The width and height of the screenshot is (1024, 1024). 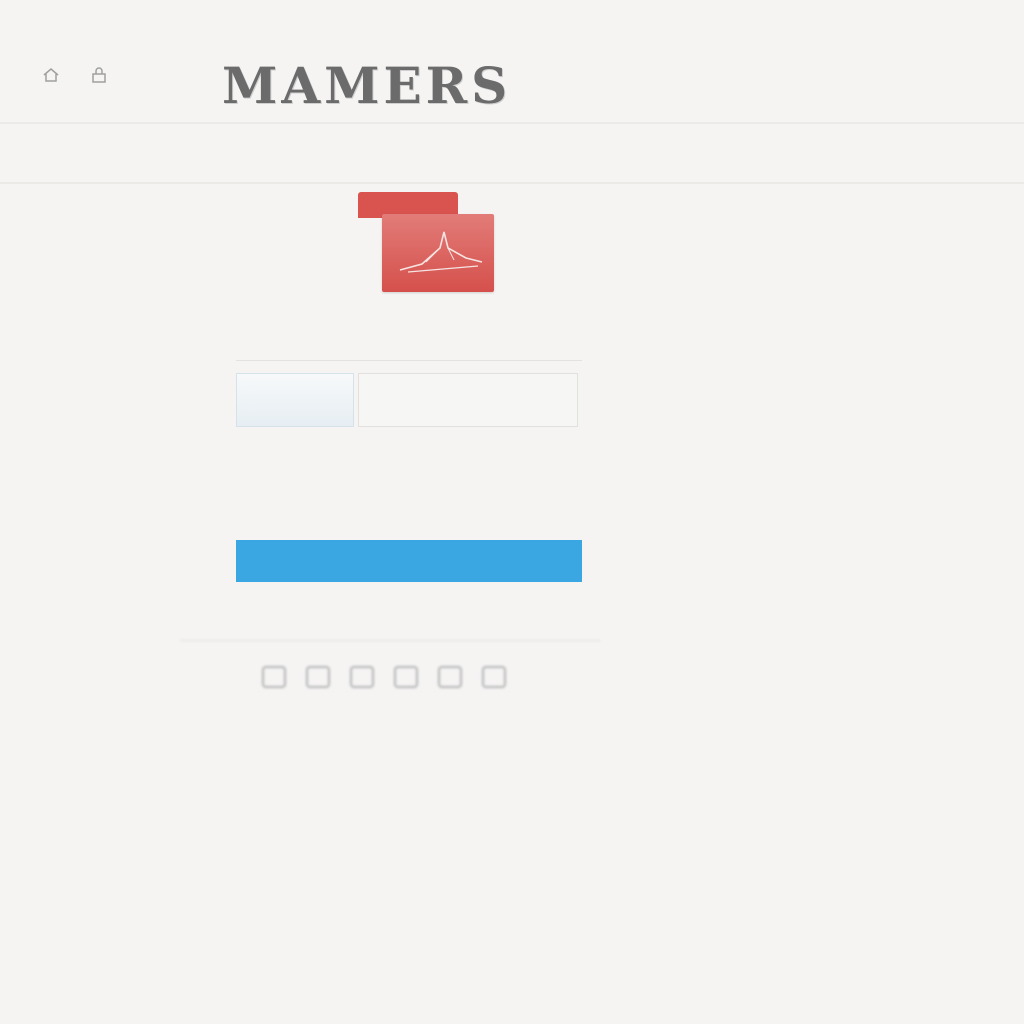 What do you see at coordinates (366, 85) in the screenshot?
I see `brand-logo-text: MAMERS` at bounding box center [366, 85].